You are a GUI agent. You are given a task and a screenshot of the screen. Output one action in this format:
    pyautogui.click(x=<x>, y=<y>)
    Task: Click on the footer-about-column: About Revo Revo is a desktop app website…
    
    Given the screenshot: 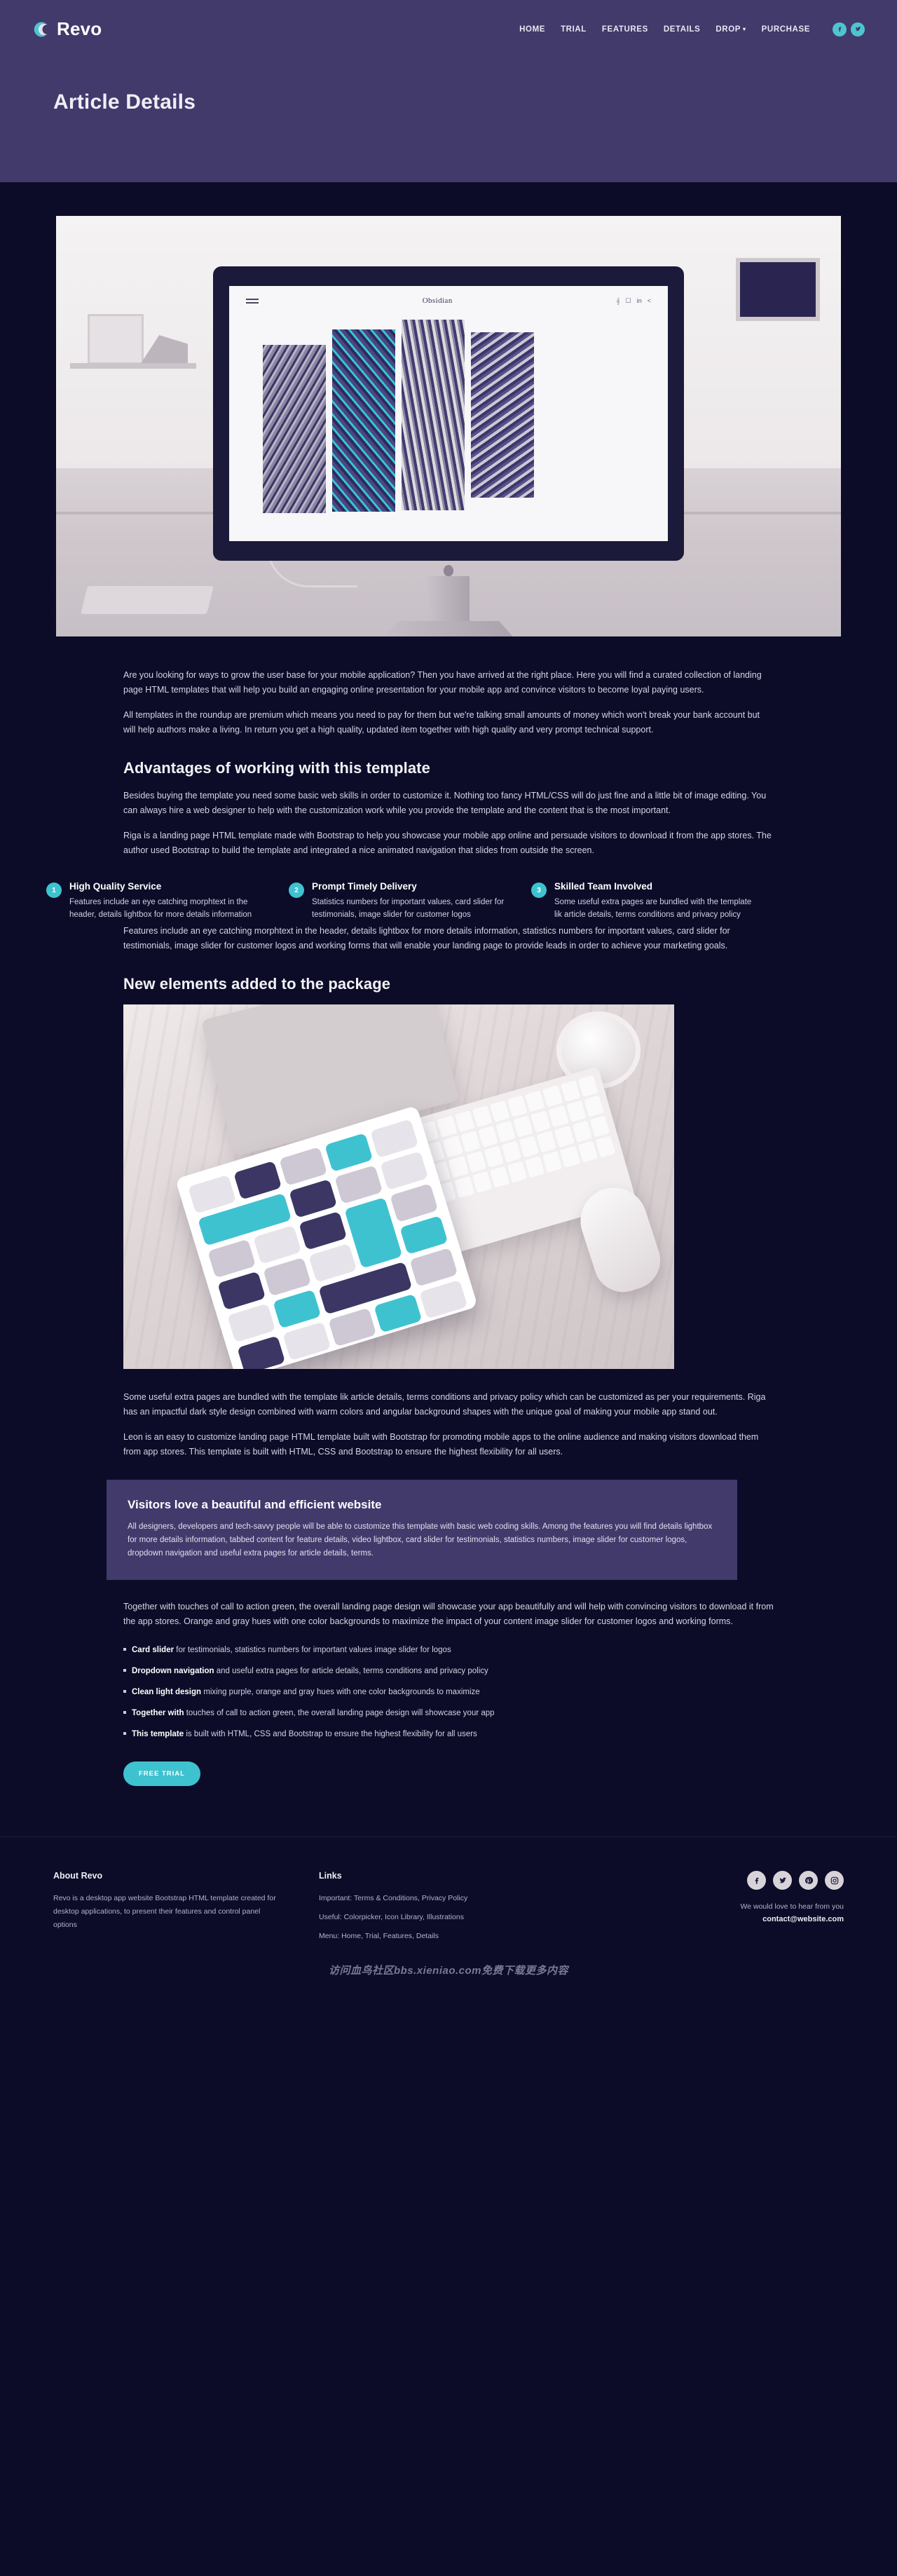 What is the action you would take?
    pyautogui.click(x=169, y=1902)
    